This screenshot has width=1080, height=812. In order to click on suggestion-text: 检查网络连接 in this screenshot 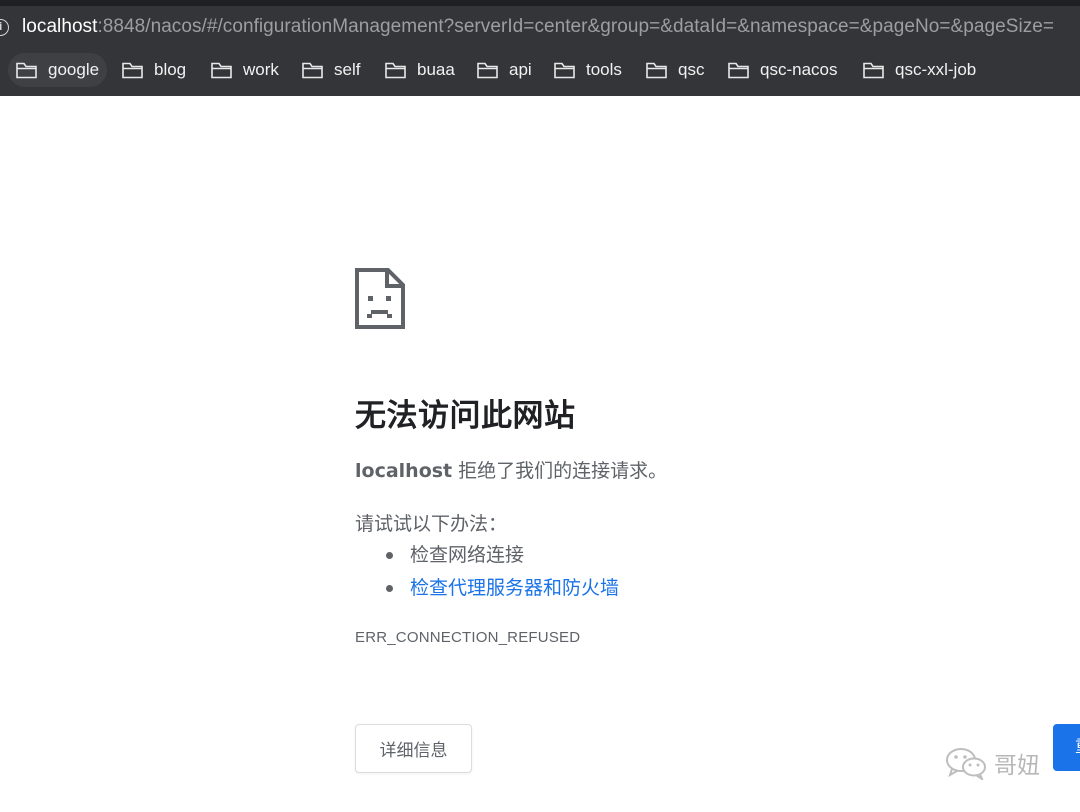, I will do `click(467, 555)`.